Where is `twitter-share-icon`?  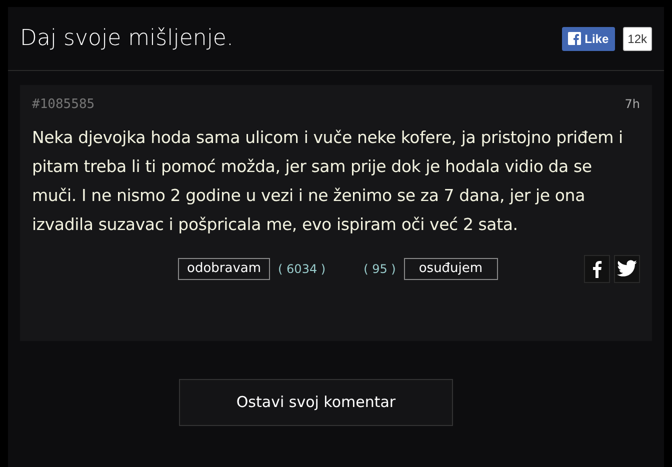 twitter-share-icon is located at coordinates (627, 268).